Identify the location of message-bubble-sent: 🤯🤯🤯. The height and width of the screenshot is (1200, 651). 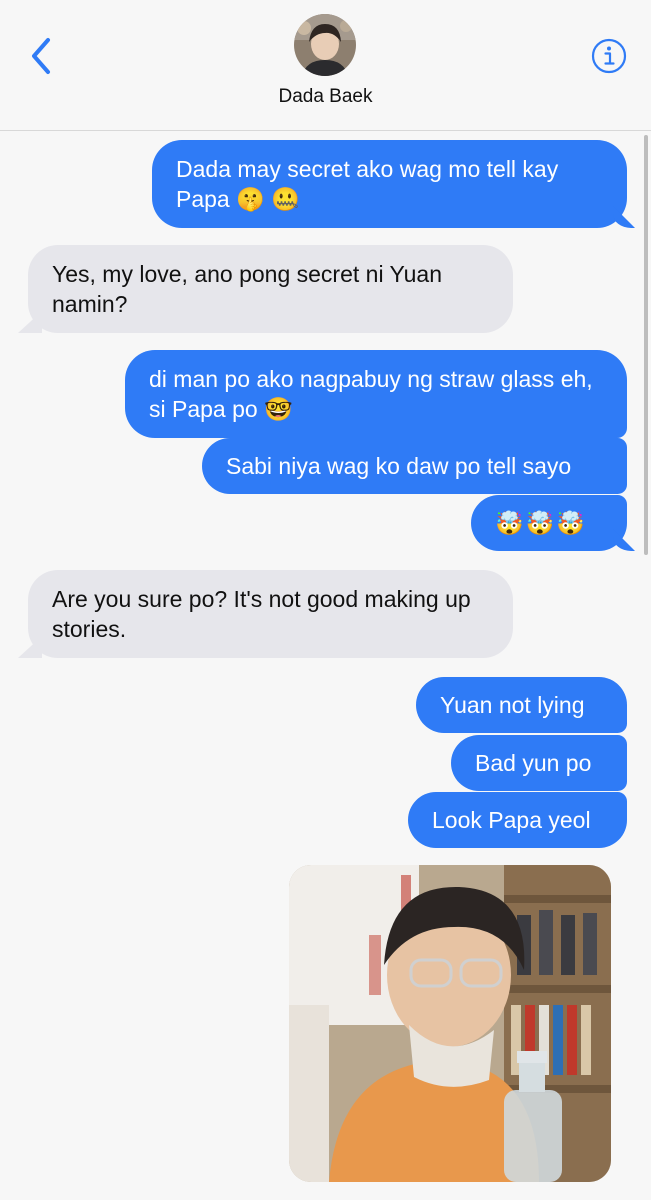
(549, 523).